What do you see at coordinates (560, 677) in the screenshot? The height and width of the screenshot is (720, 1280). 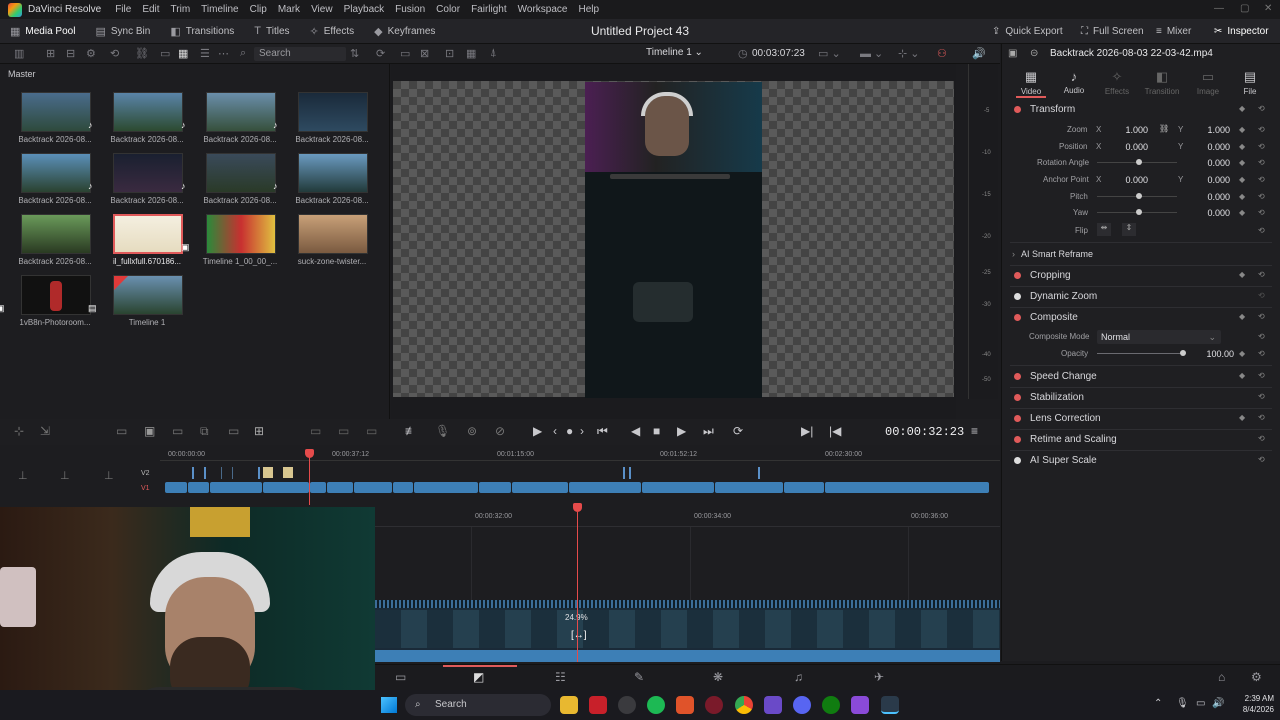 I see `edit-page-icon: ☷` at bounding box center [560, 677].